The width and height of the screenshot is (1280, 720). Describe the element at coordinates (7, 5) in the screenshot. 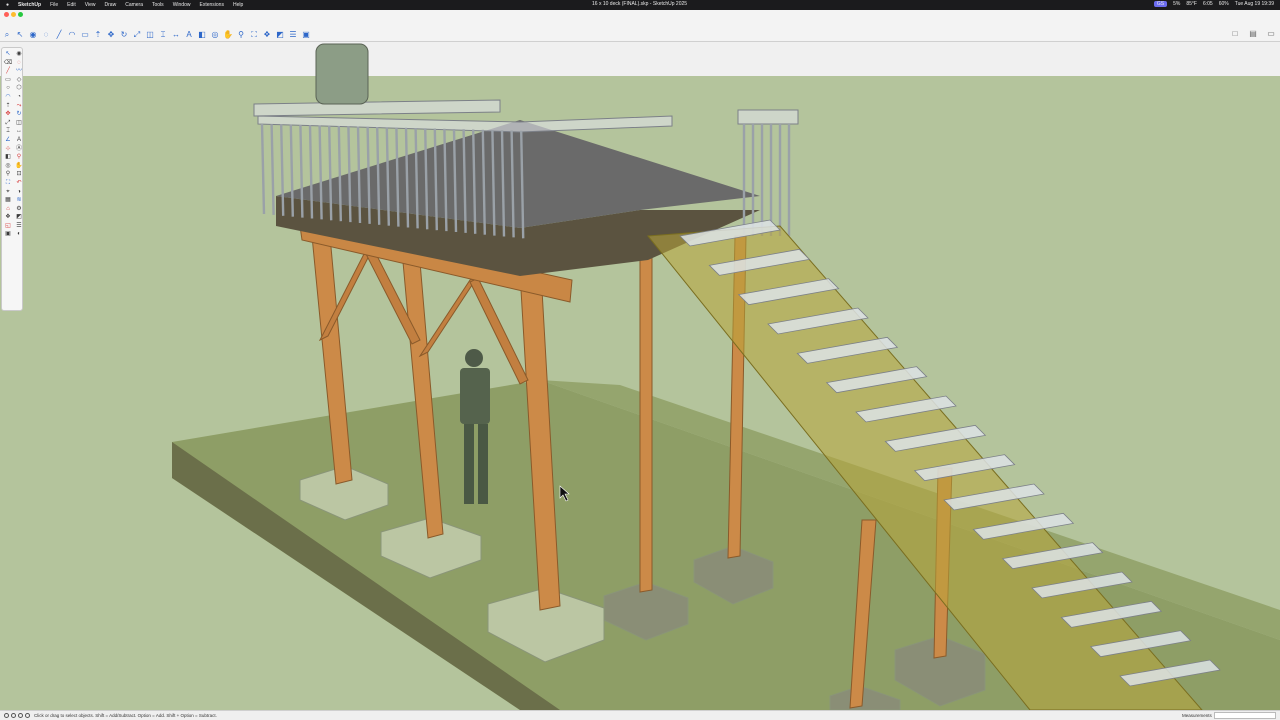

I see `apple-menu-icon: ●` at that location.